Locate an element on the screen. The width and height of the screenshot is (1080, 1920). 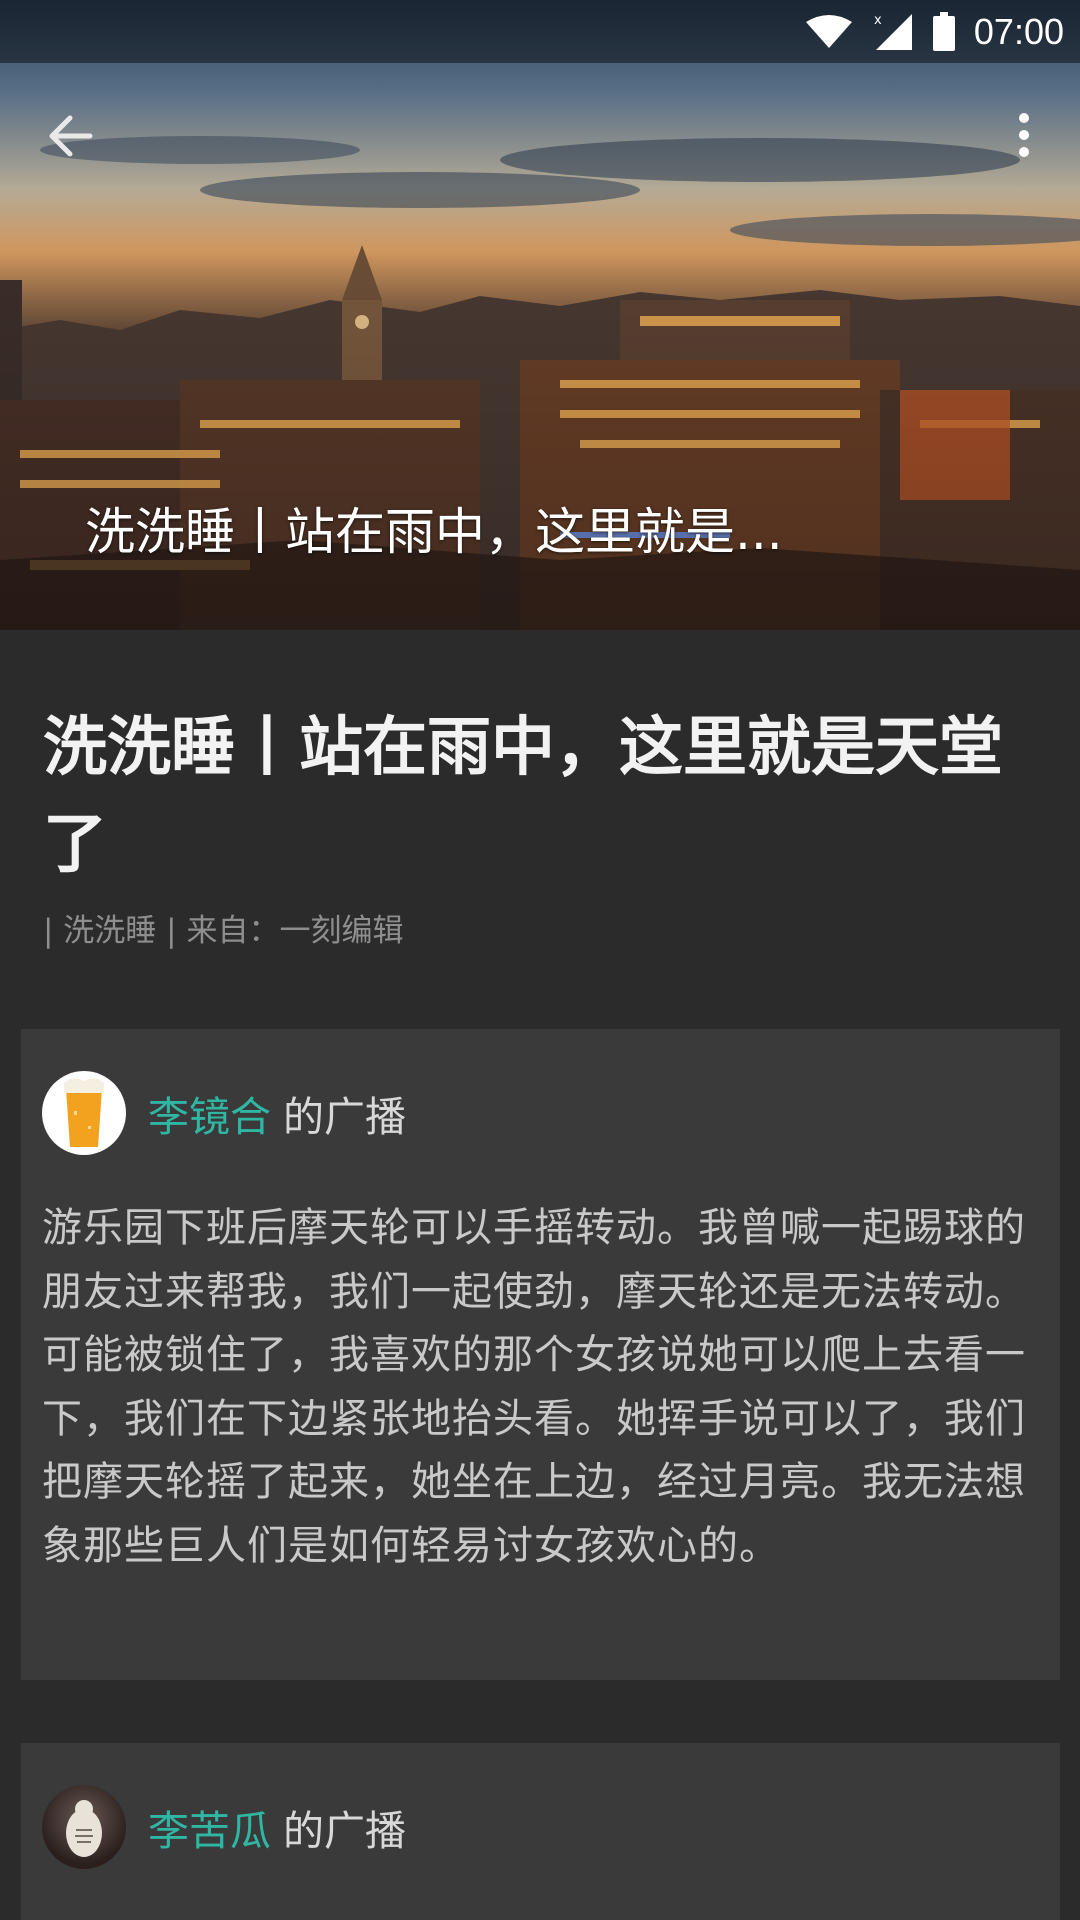
photo-avatar-icon is located at coordinates (84, 1828).